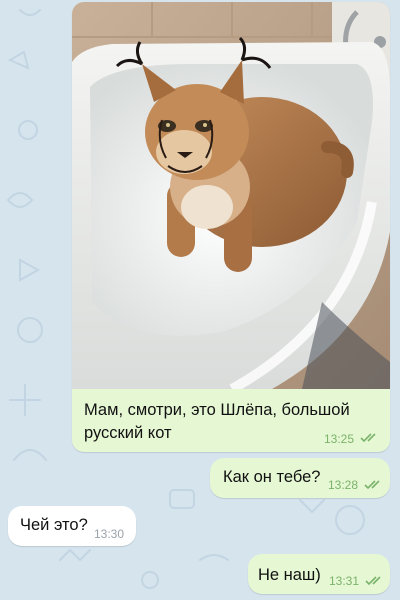 This screenshot has height=600, width=400. What do you see at coordinates (338, 439) in the screenshot?
I see `message-time: 13:25` at bounding box center [338, 439].